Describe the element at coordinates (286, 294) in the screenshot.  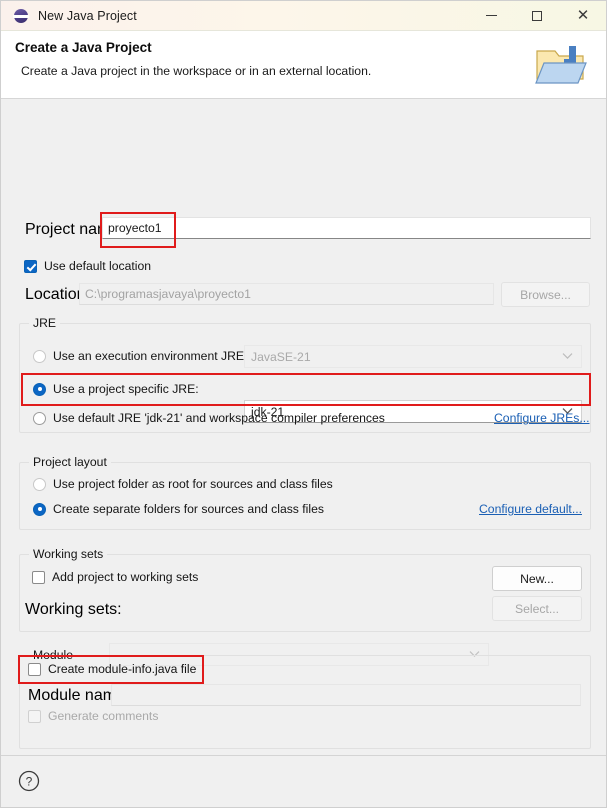
I see `location-input: C:\programasjavaya\proyecto1` at that location.